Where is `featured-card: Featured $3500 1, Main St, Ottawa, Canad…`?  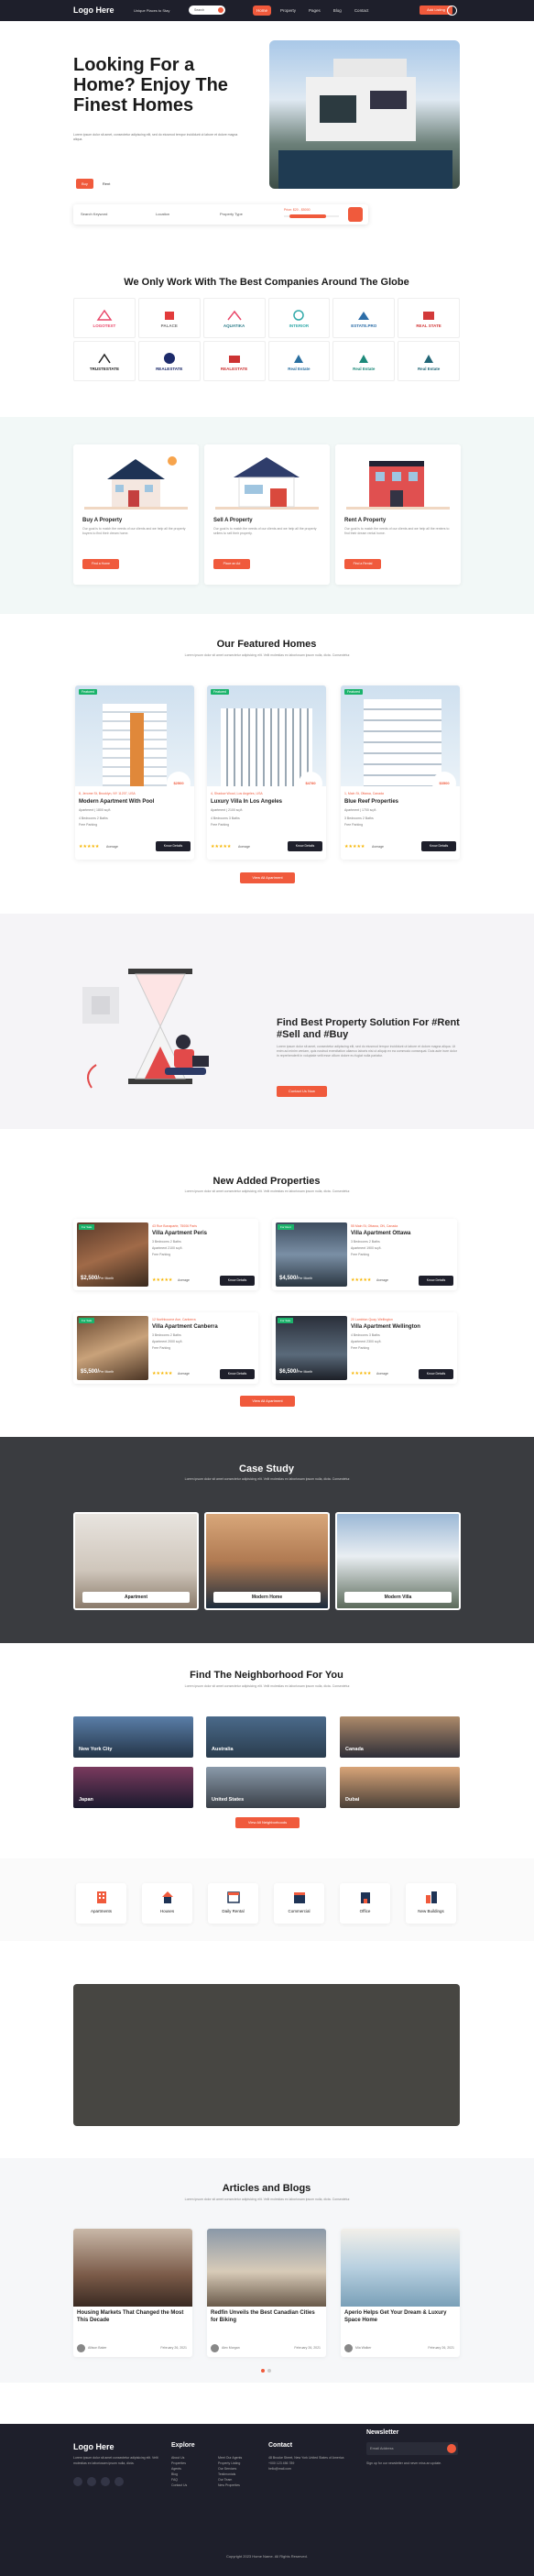
featured-card: Featured $3500 1, Main St, Ottawa, Canad… is located at coordinates (400, 772).